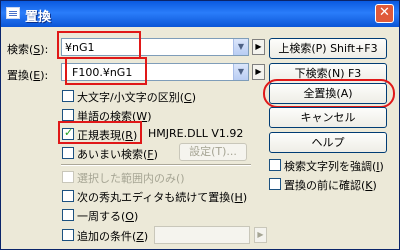  What do you see at coordinates (106, 71) in the screenshot?
I see `replace-highlight-box` at bounding box center [106, 71].